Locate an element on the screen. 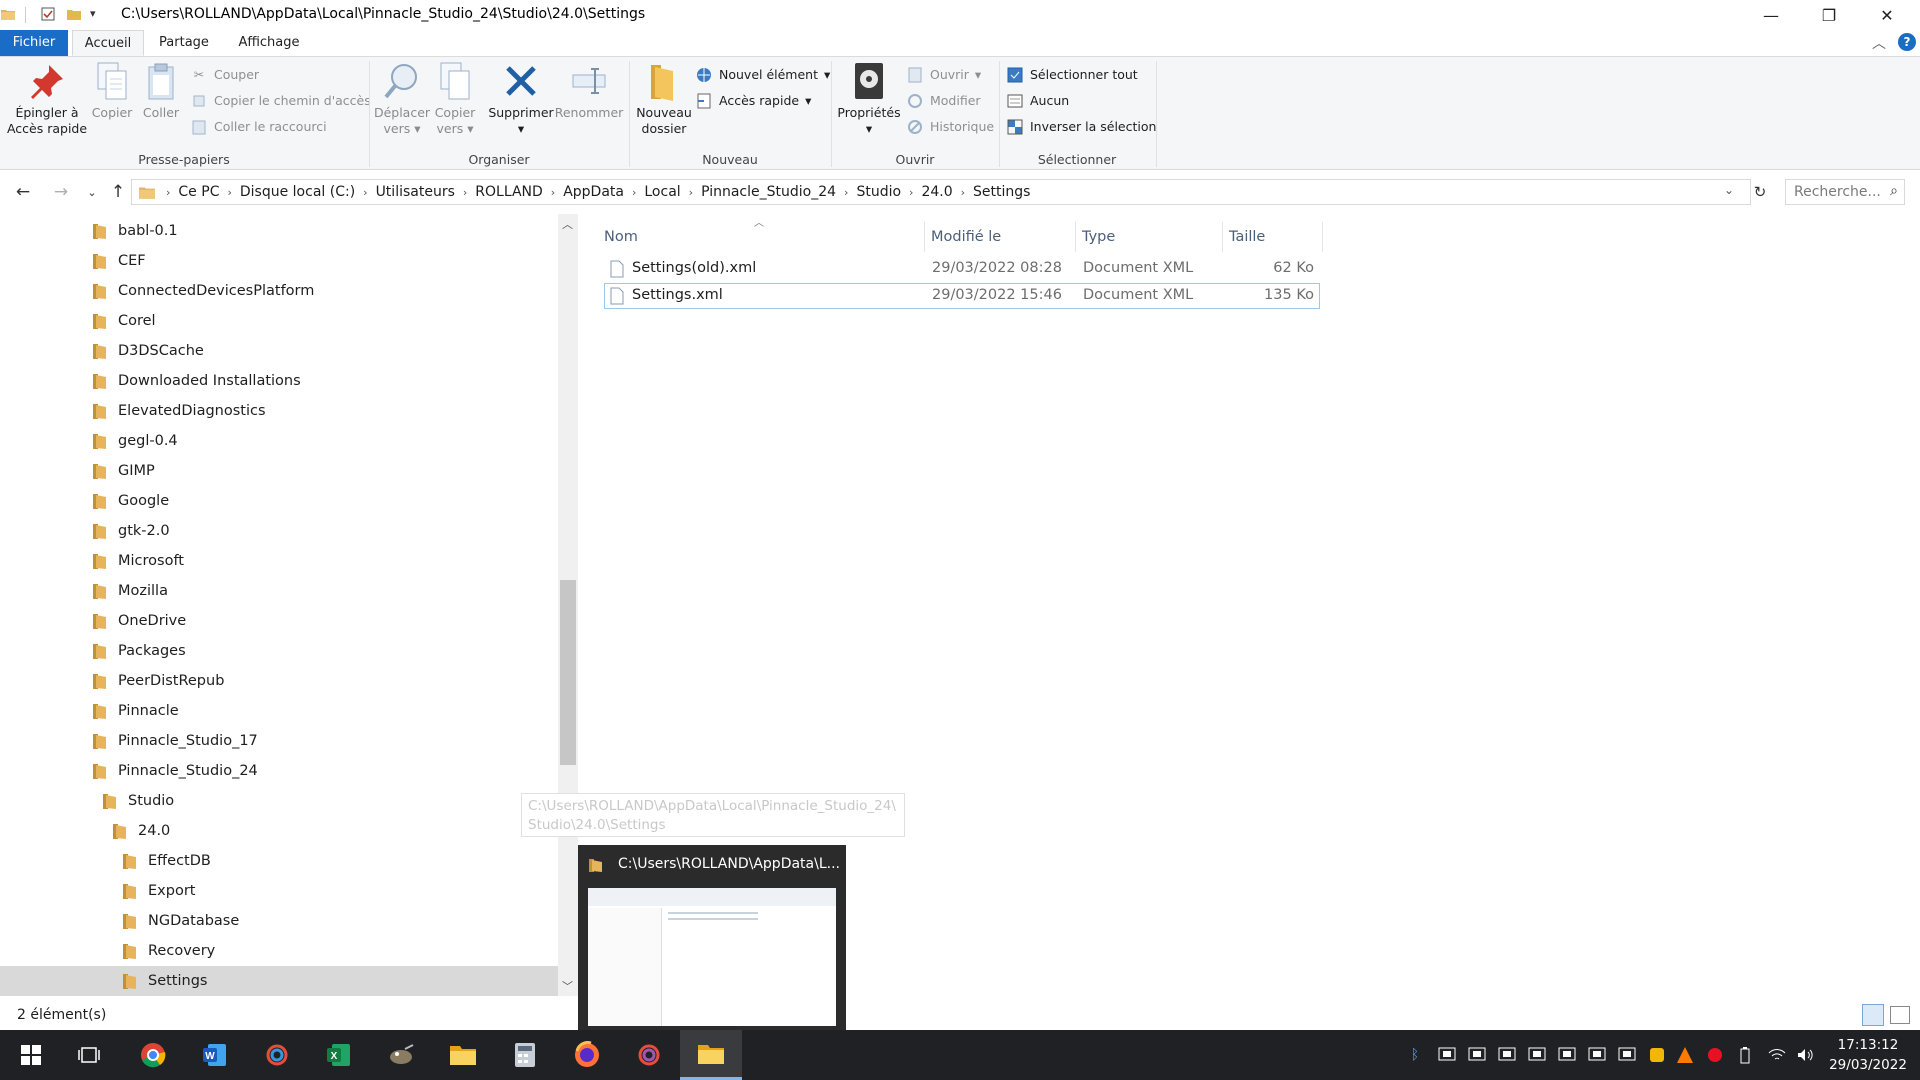 This screenshot has height=1080, width=1920. rename-button: Renommer is located at coordinates (589, 91).